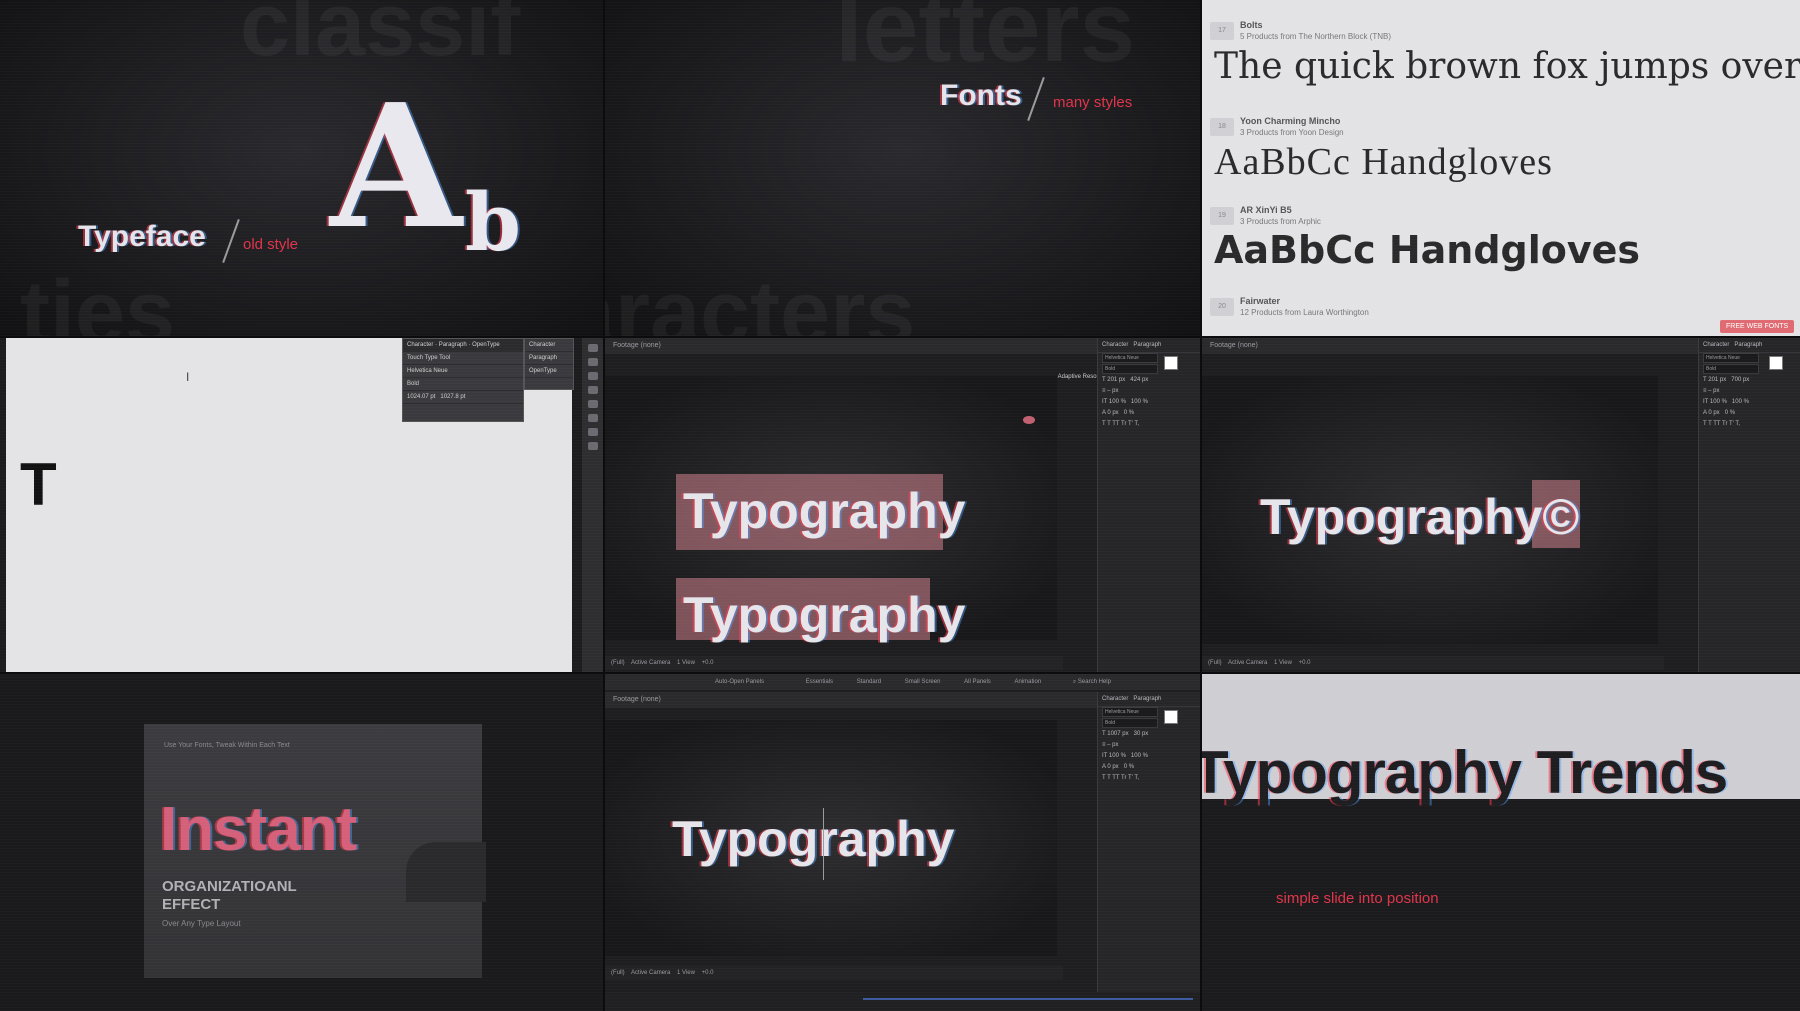 Image resolution: width=1800 pixels, height=1011 pixels. I want to click on typography-text-bottom: Typography, so click(824, 615).